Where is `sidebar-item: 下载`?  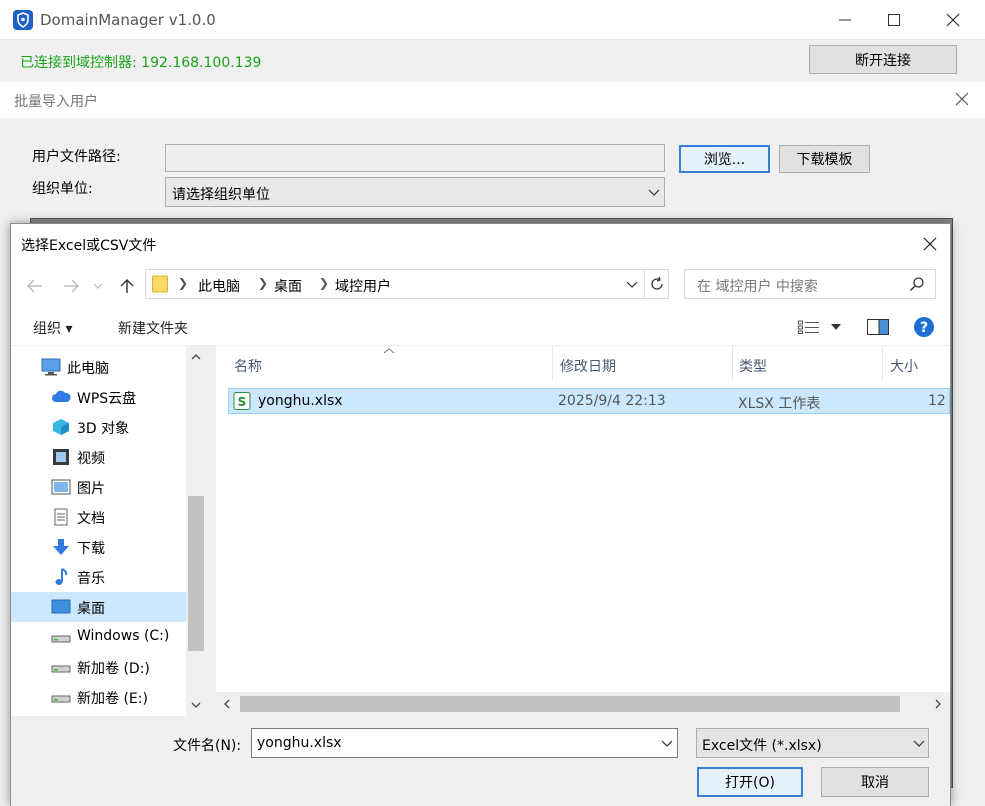
sidebar-item: 下载 is located at coordinates (98, 547).